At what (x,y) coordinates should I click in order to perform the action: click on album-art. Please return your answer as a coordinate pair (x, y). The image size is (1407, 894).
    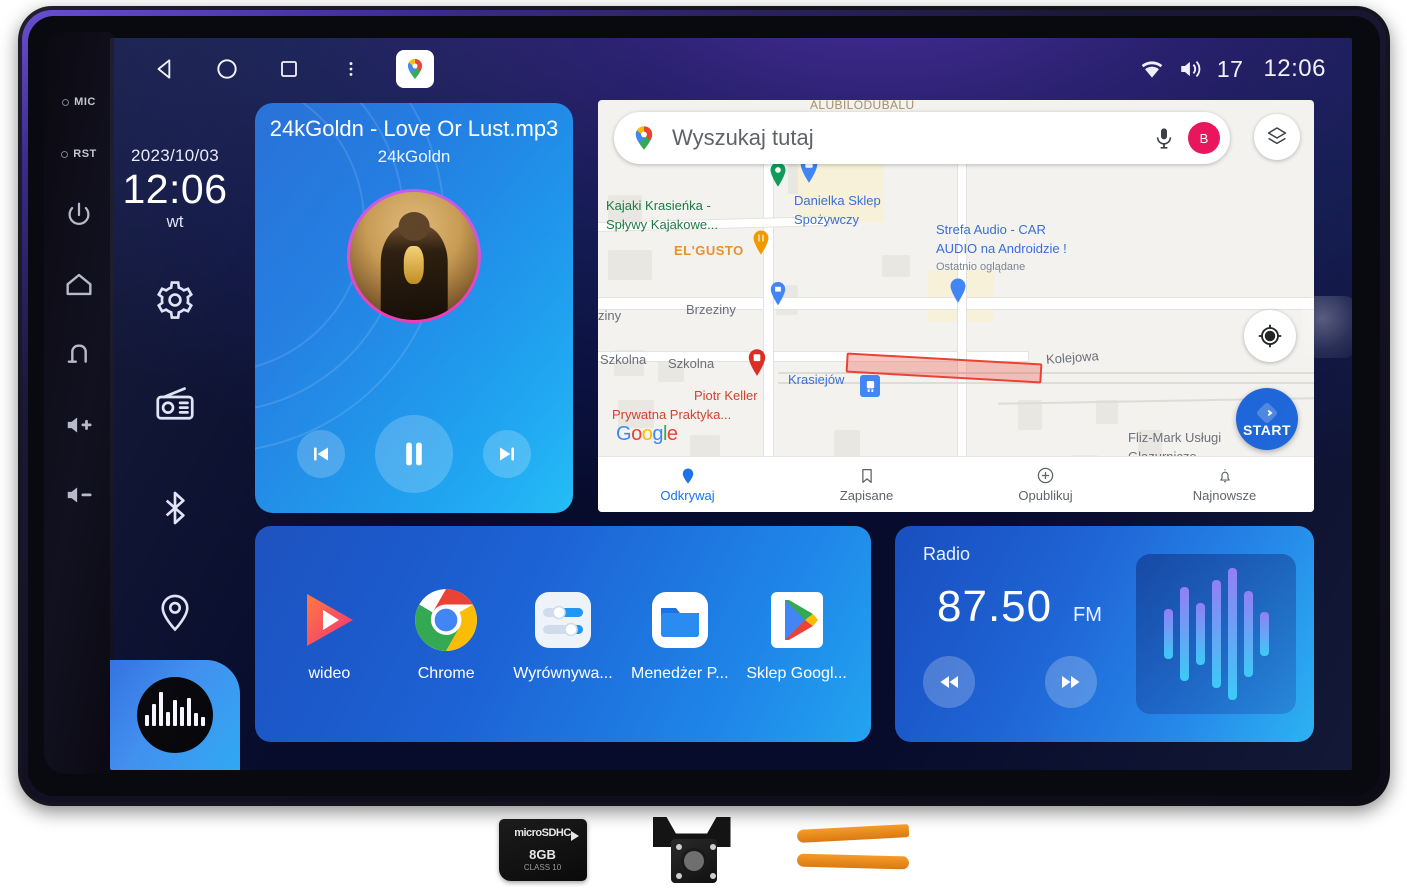
    Looking at the image, I should click on (414, 256).